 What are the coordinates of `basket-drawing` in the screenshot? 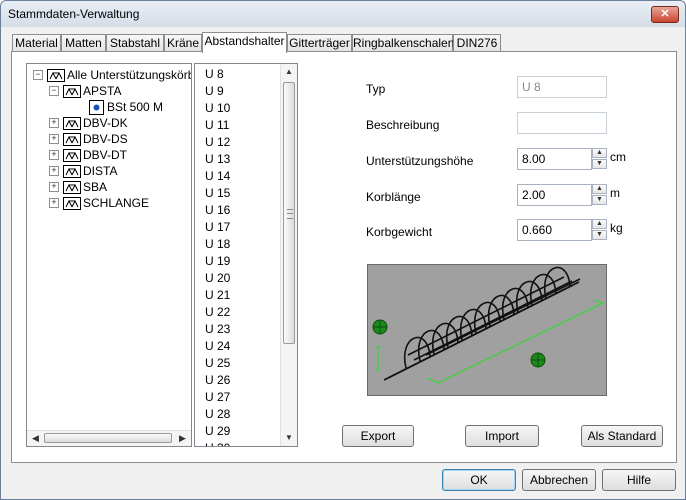 It's located at (488, 325).